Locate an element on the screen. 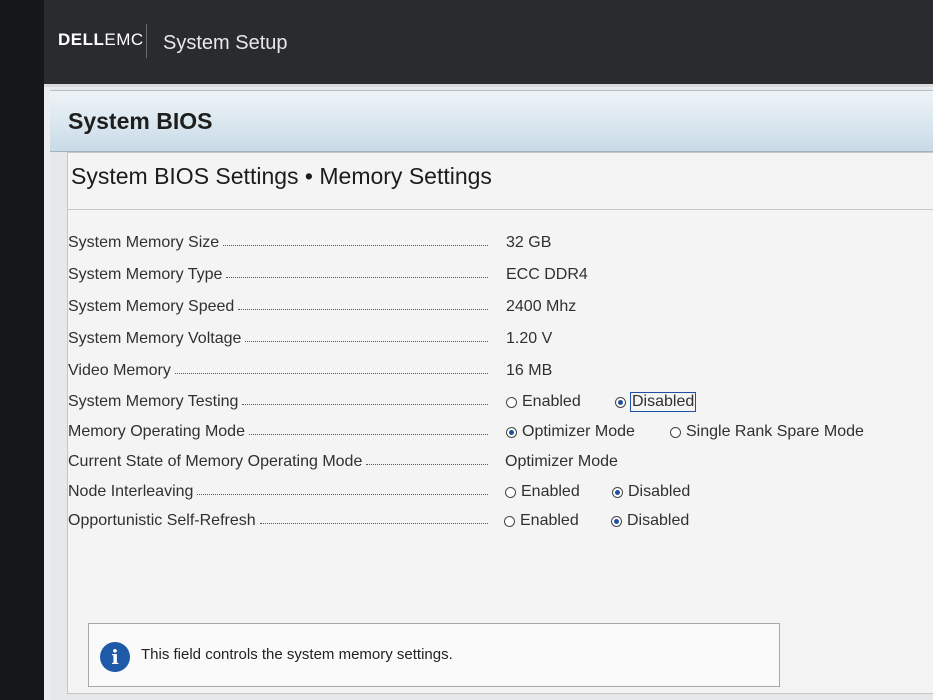 This screenshot has width=933, height=700. divider is located at coordinates (500, 209).